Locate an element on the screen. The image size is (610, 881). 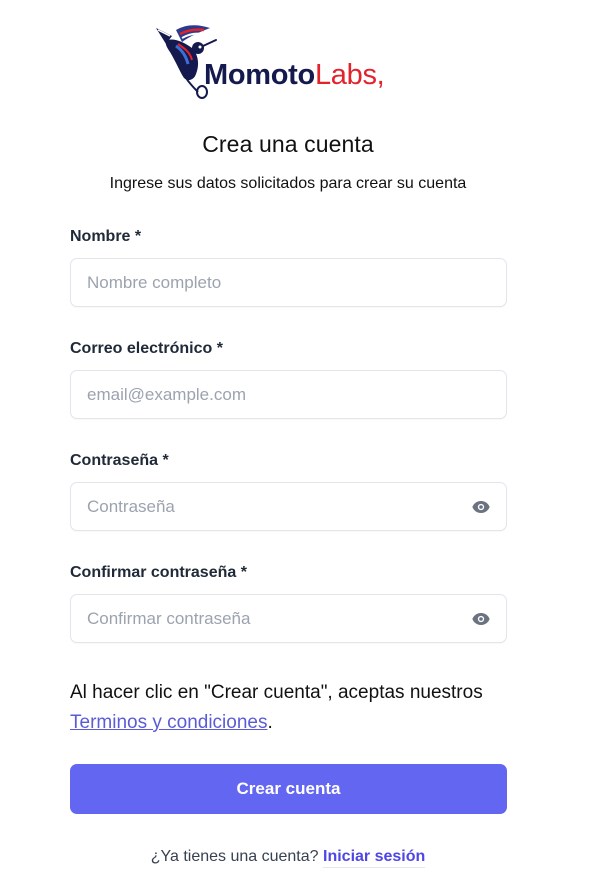
terms-link: Terminos y condiciones is located at coordinates (168, 722).